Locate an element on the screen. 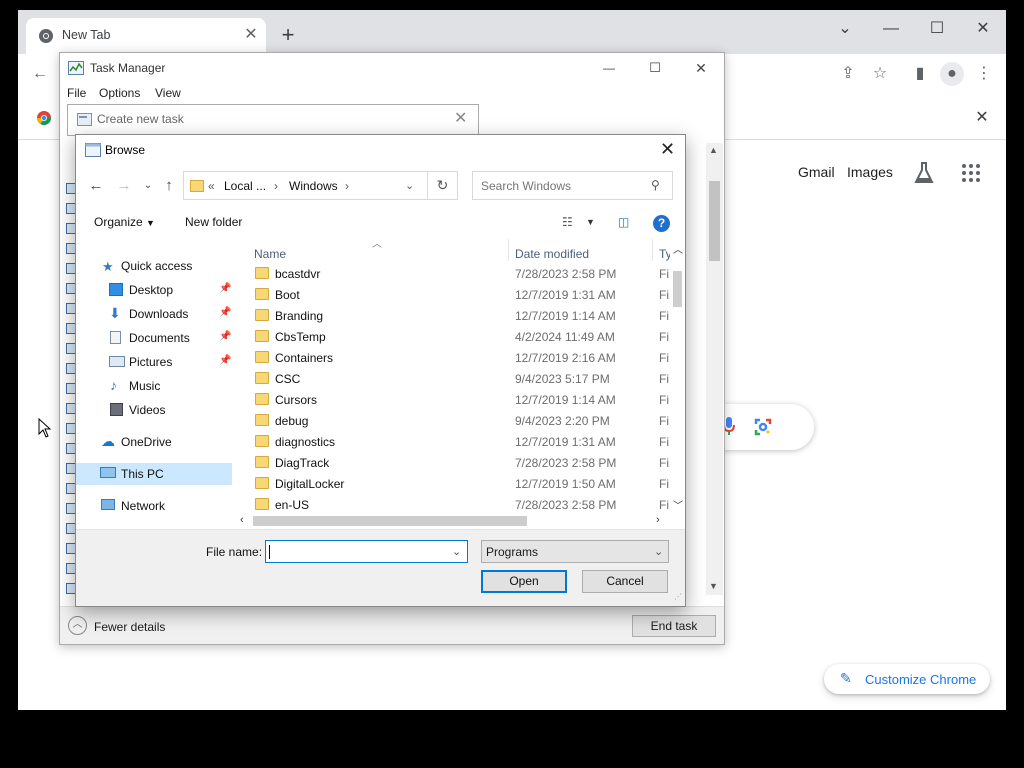 This screenshot has width=1024, height=768. nav-item-downloads: ⬇ Downloads 📌 is located at coordinates (156, 314).